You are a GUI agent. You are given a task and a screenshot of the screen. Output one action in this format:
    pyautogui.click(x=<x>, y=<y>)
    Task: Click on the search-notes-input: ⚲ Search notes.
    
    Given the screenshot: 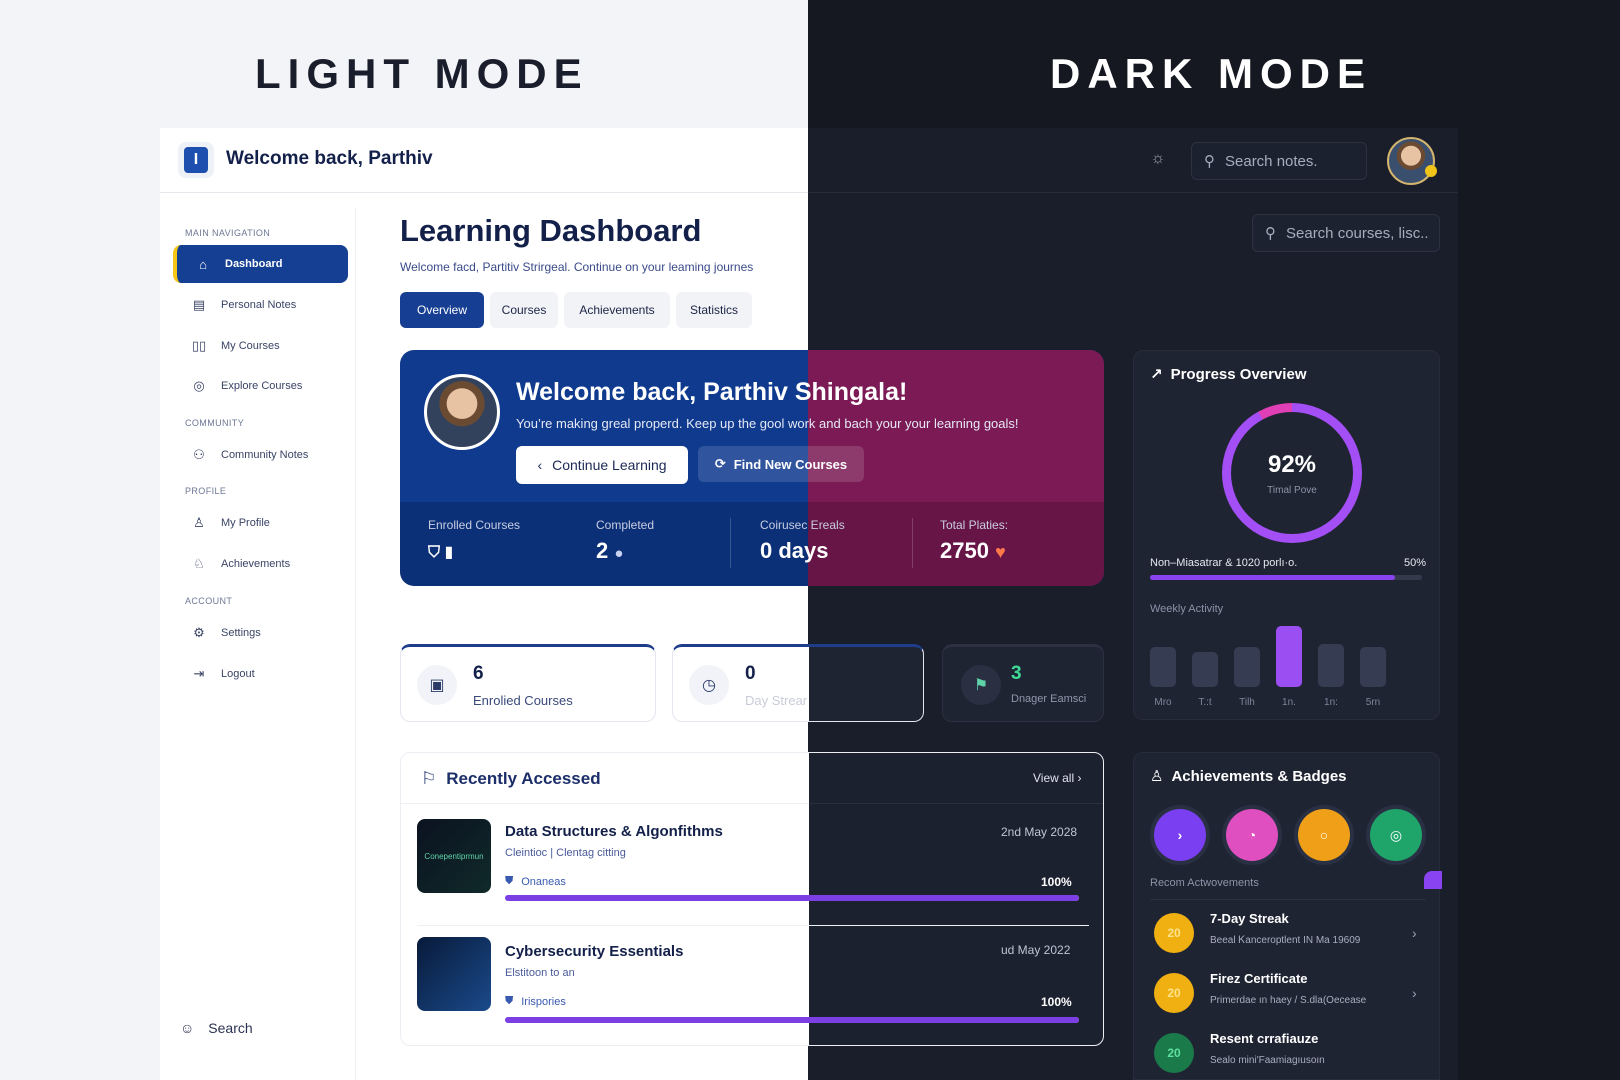 What is the action you would take?
    pyautogui.click(x=1279, y=161)
    